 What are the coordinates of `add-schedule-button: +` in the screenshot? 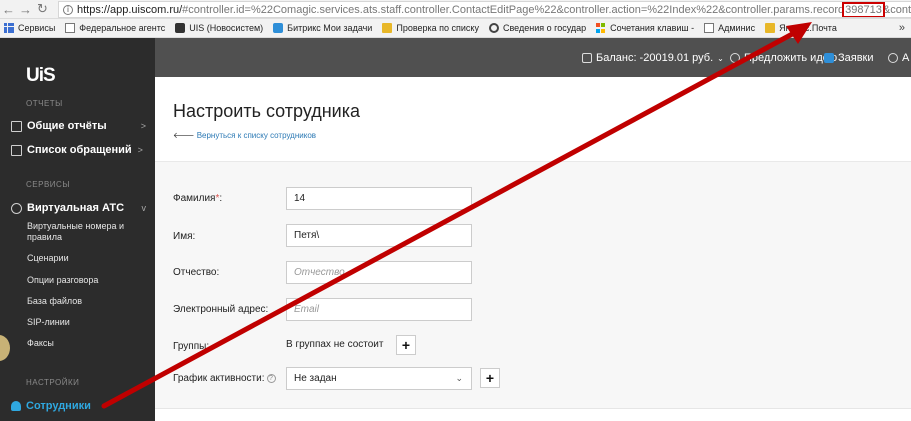 It's located at (490, 378).